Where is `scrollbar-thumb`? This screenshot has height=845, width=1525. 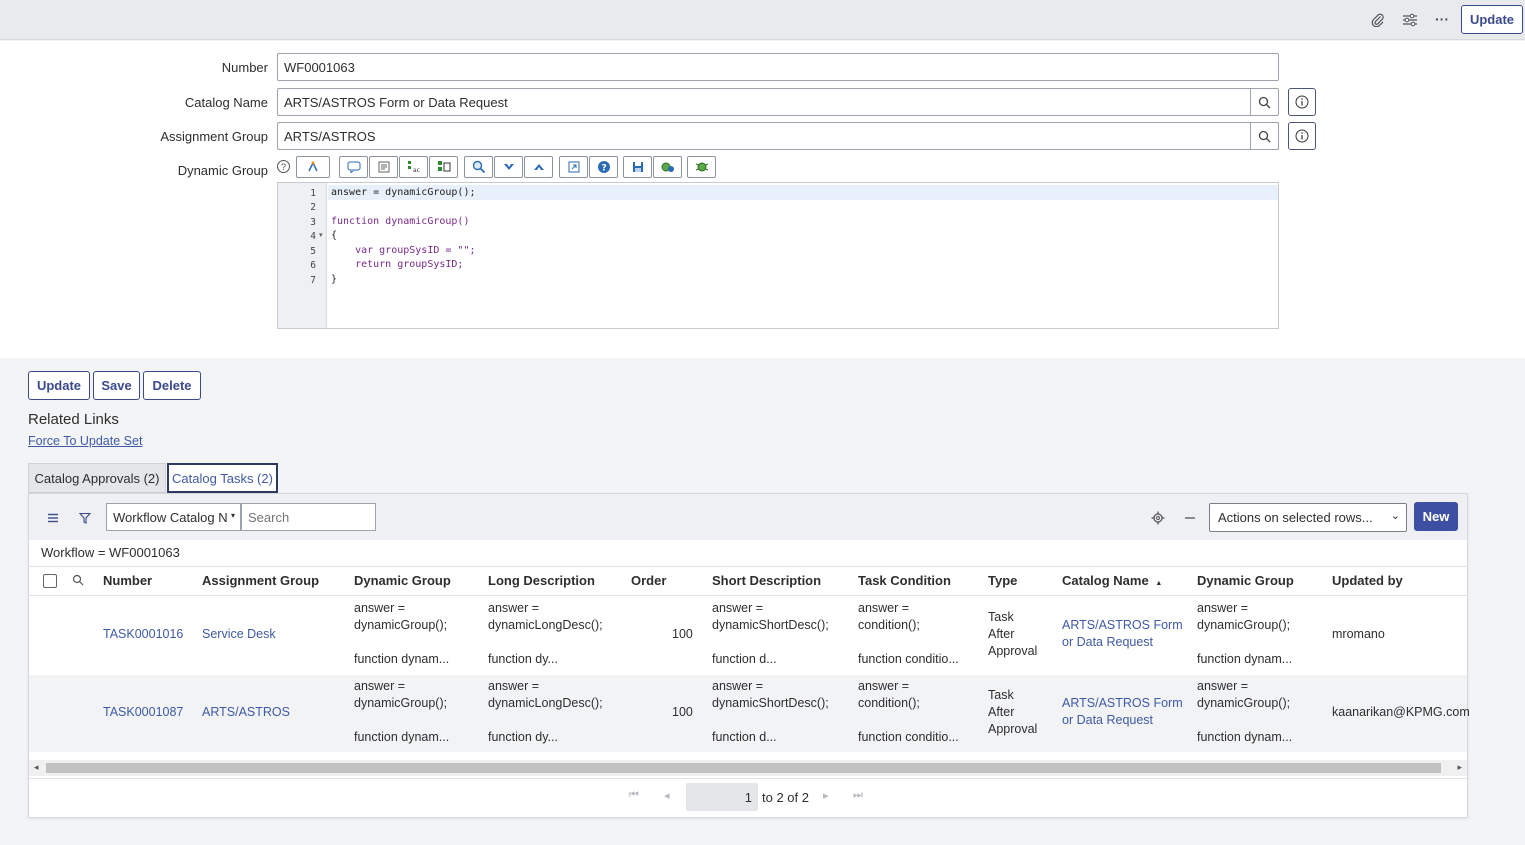
scrollbar-thumb is located at coordinates (743, 768).